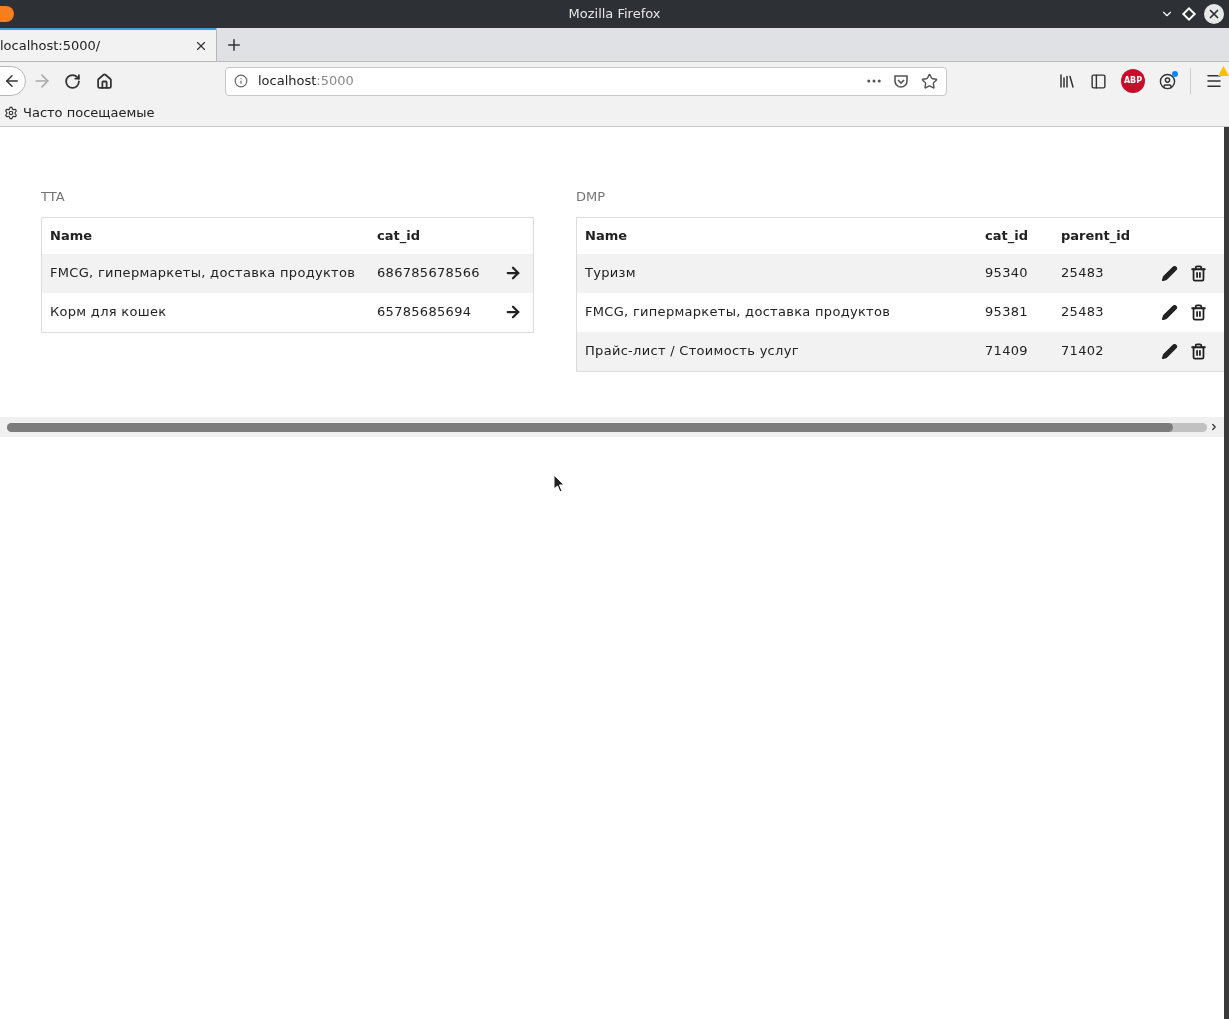 The width and height of the screenshot is (1229, 1019). Describe the element at coordinates (53, 197) in the screenshot. I see `table-title: TTA` at that location.